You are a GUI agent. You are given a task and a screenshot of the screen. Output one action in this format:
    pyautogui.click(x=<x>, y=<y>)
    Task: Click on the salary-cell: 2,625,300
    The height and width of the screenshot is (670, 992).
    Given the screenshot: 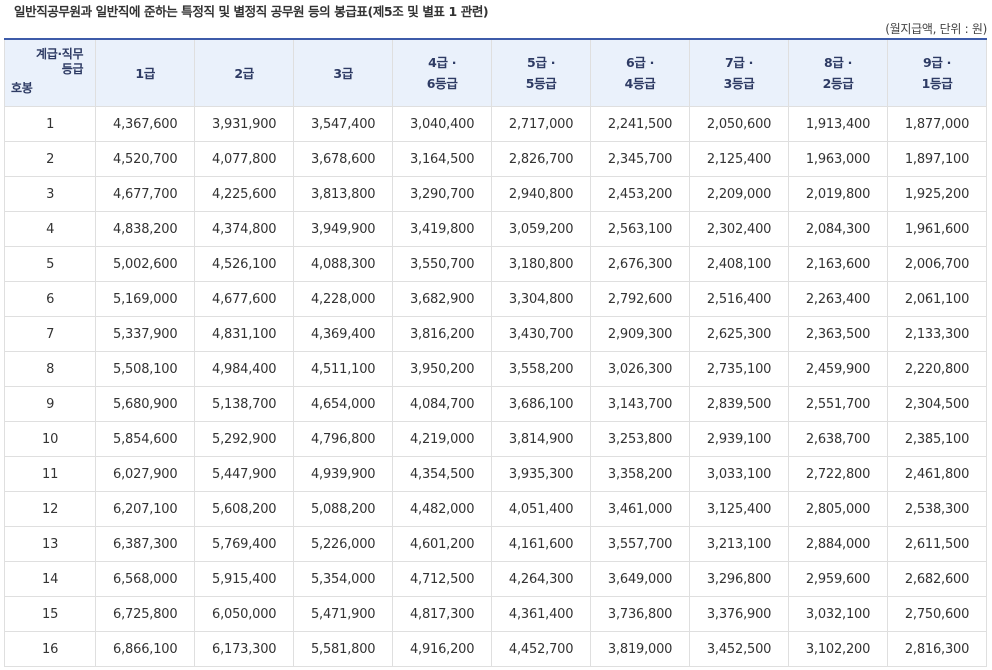 What is the action you would take?
    pyautogui.click(x=739, y=334)
    